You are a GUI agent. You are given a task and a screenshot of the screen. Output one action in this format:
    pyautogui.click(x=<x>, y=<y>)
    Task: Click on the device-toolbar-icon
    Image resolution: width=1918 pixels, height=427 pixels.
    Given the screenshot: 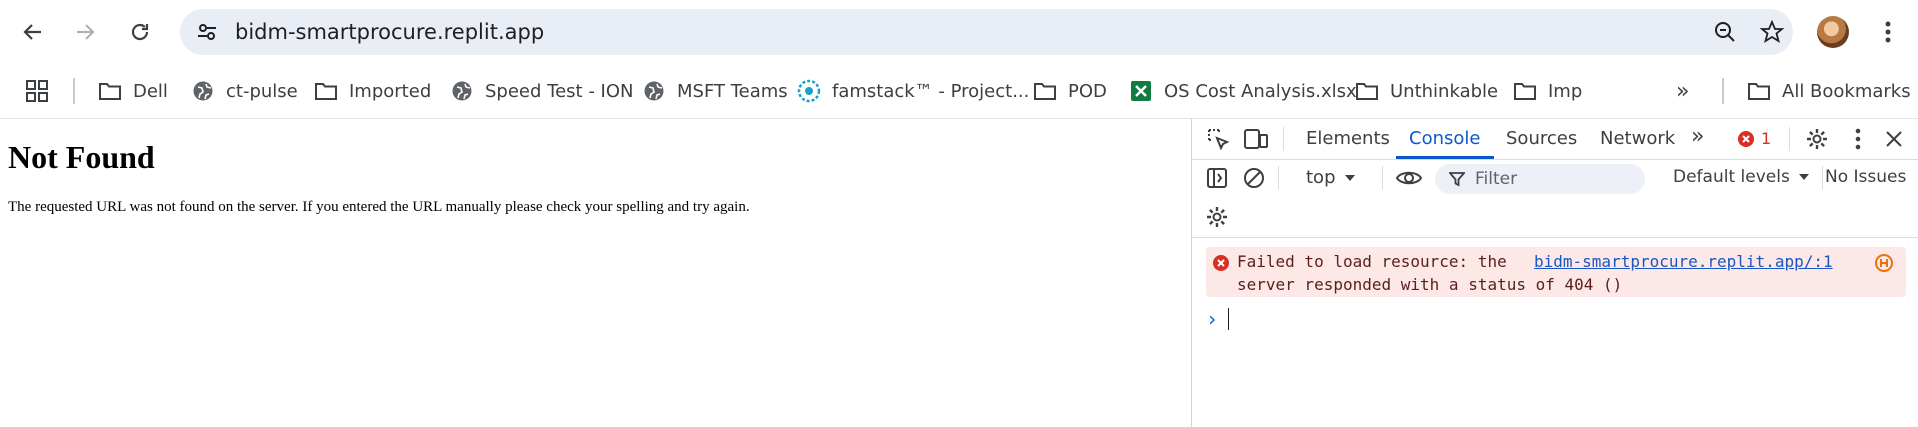 What is the action you would take?
    pyautogui.click(x=1256, y=139)
    